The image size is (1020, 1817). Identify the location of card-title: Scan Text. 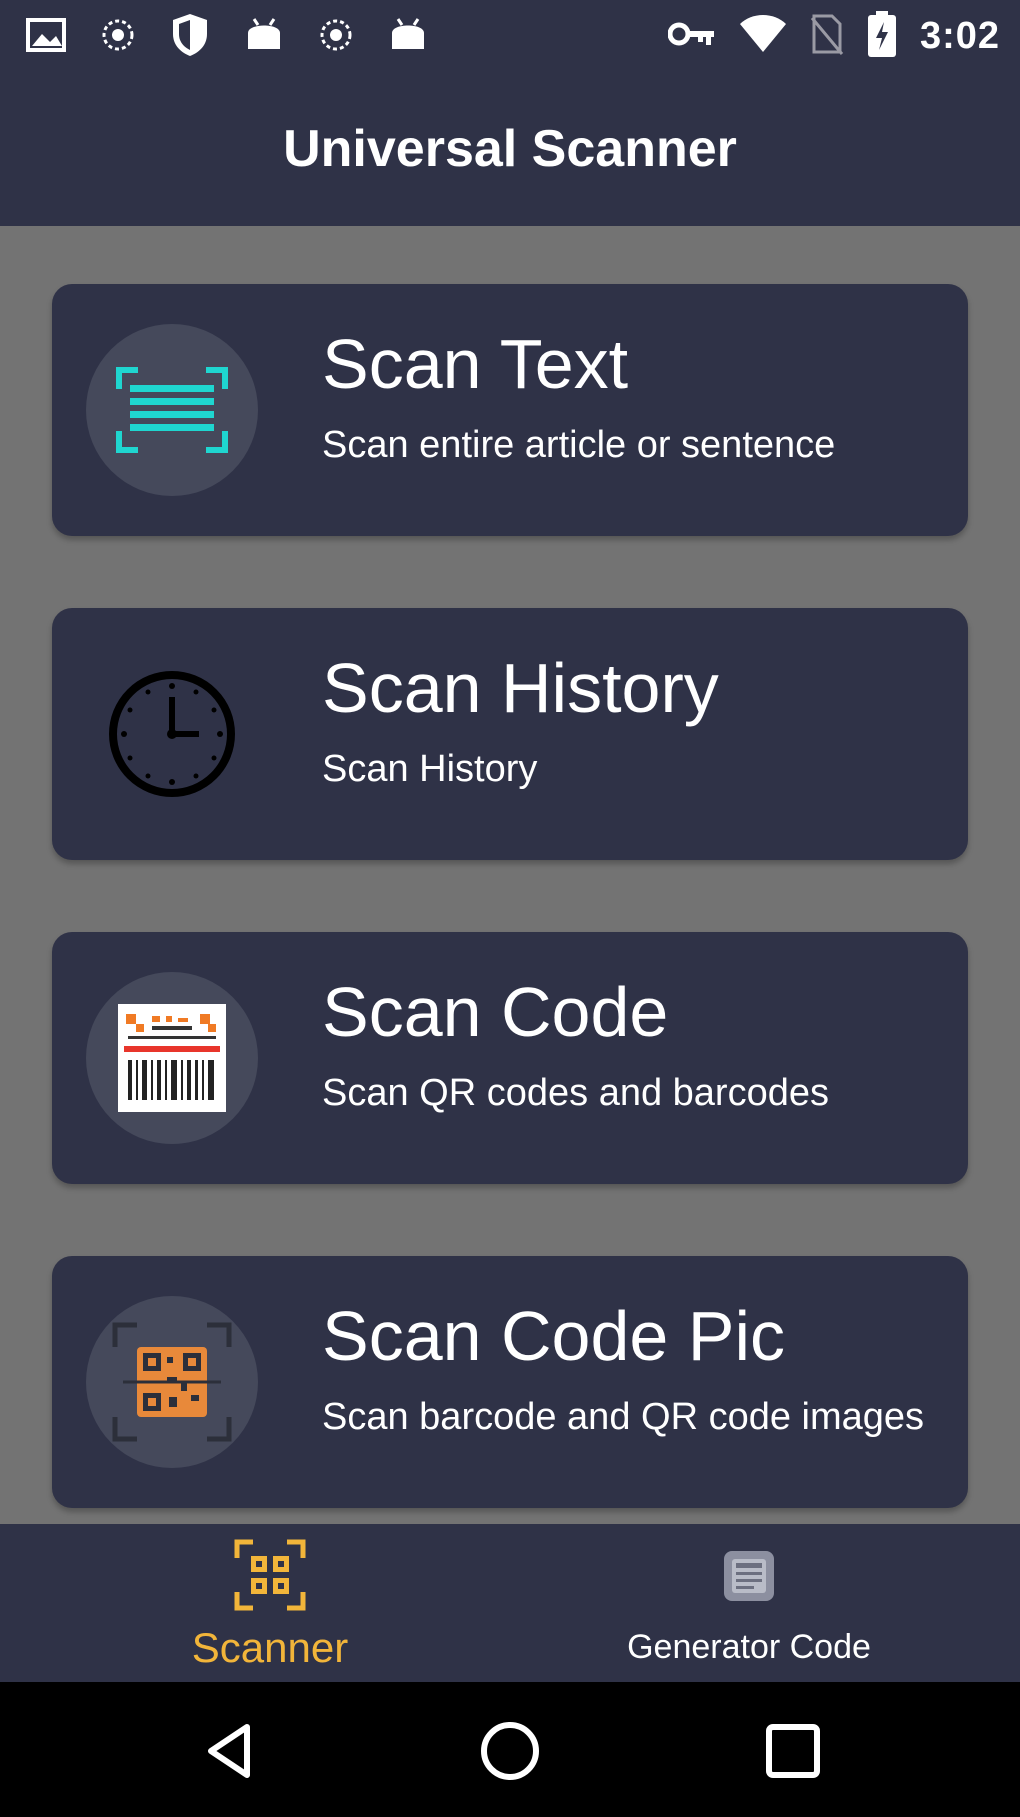
(475, 364).